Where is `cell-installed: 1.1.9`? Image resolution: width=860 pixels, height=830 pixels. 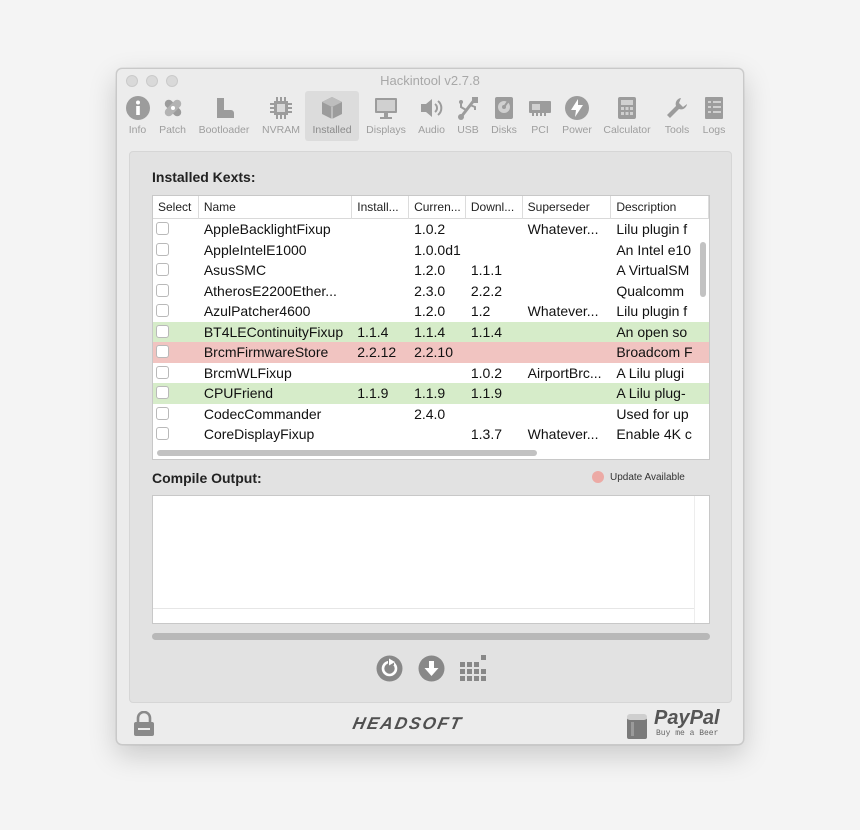
cell-installed: 1.1.9 is located at coordinates (373, 393).